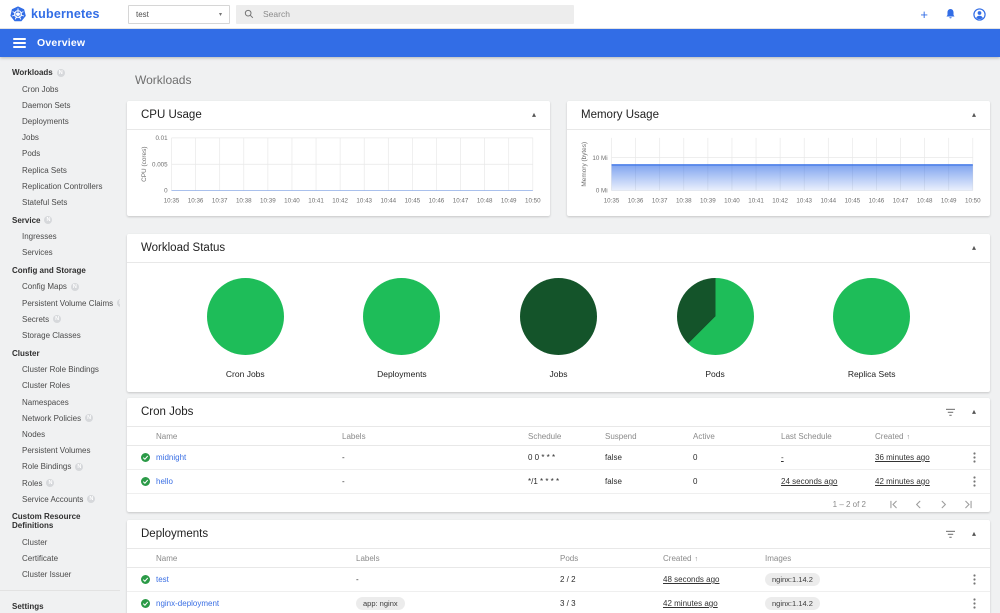 The width and height of the screenshot is (1000, 613). What do you see at coordinates (249, 481) in the screenshot?
I see `cronjob-name-link: hello` at bounding box center [249, 481].